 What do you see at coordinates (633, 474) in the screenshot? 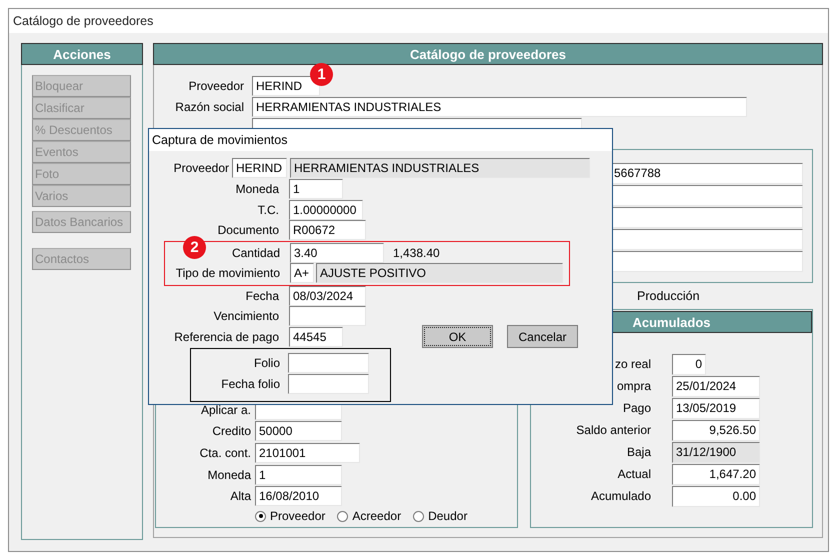
I see `field-label: Actual` at bounding box center [633, 474].